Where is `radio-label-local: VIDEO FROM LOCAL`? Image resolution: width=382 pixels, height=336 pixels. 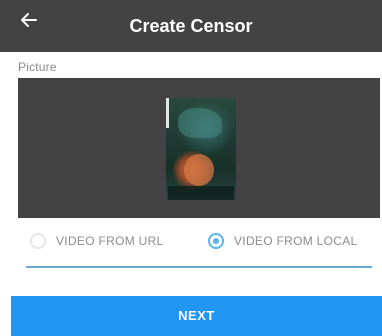 radio-label-local: VIDEO FROM LOCAL is located at coordinates (296, 241).